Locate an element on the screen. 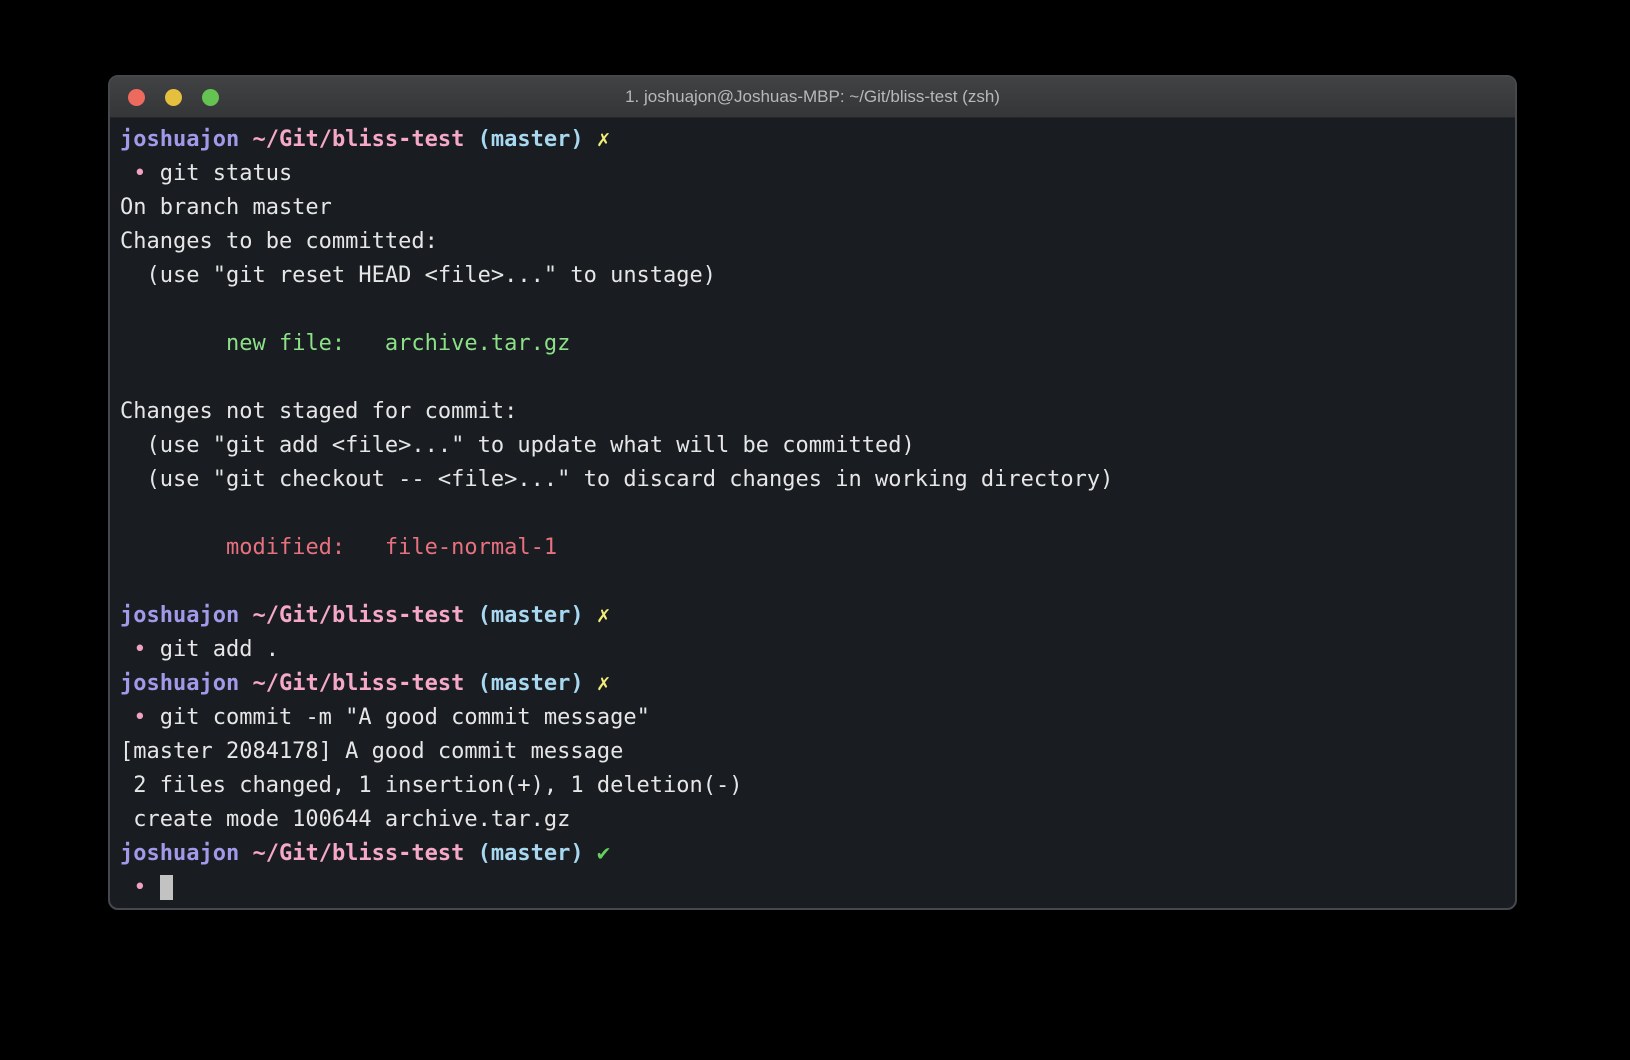 The image size is (1630, 1060). output-line: Changes to be committed: is located at coordinates (812, 242).